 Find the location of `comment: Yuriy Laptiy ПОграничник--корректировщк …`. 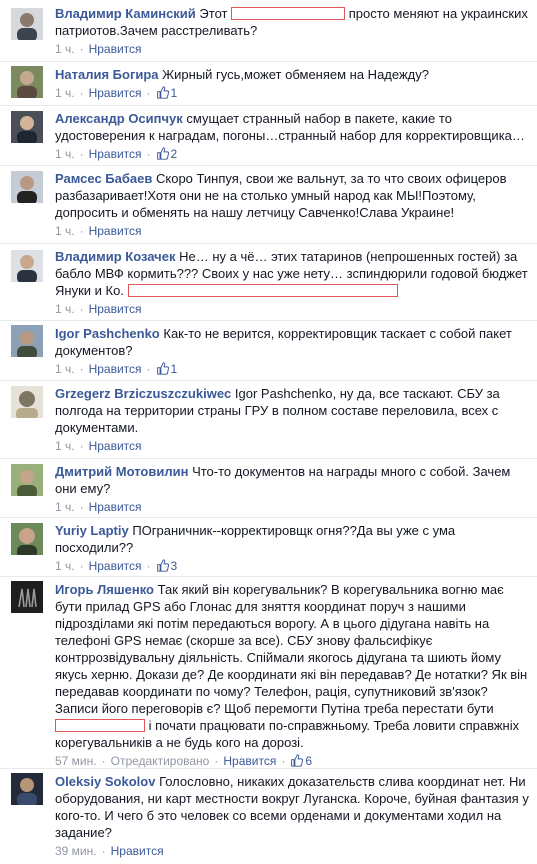

comment: Yuriy Laptiy ПОграничник--корректировщк … is located at coordinates (268, 547).